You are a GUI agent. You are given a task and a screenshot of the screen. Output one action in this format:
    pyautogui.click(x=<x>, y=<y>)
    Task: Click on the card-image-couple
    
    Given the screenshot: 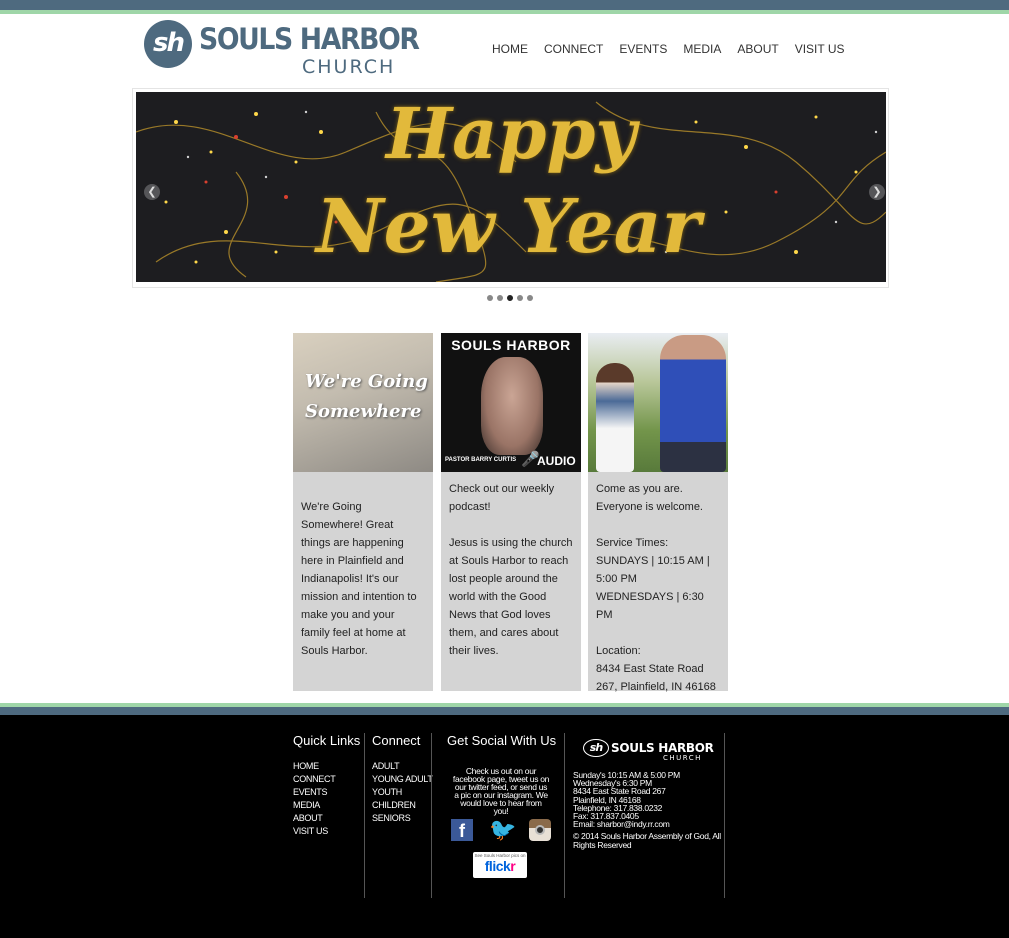 What is the action you would take?
    pyautogui.click(x=658, y=402)
    